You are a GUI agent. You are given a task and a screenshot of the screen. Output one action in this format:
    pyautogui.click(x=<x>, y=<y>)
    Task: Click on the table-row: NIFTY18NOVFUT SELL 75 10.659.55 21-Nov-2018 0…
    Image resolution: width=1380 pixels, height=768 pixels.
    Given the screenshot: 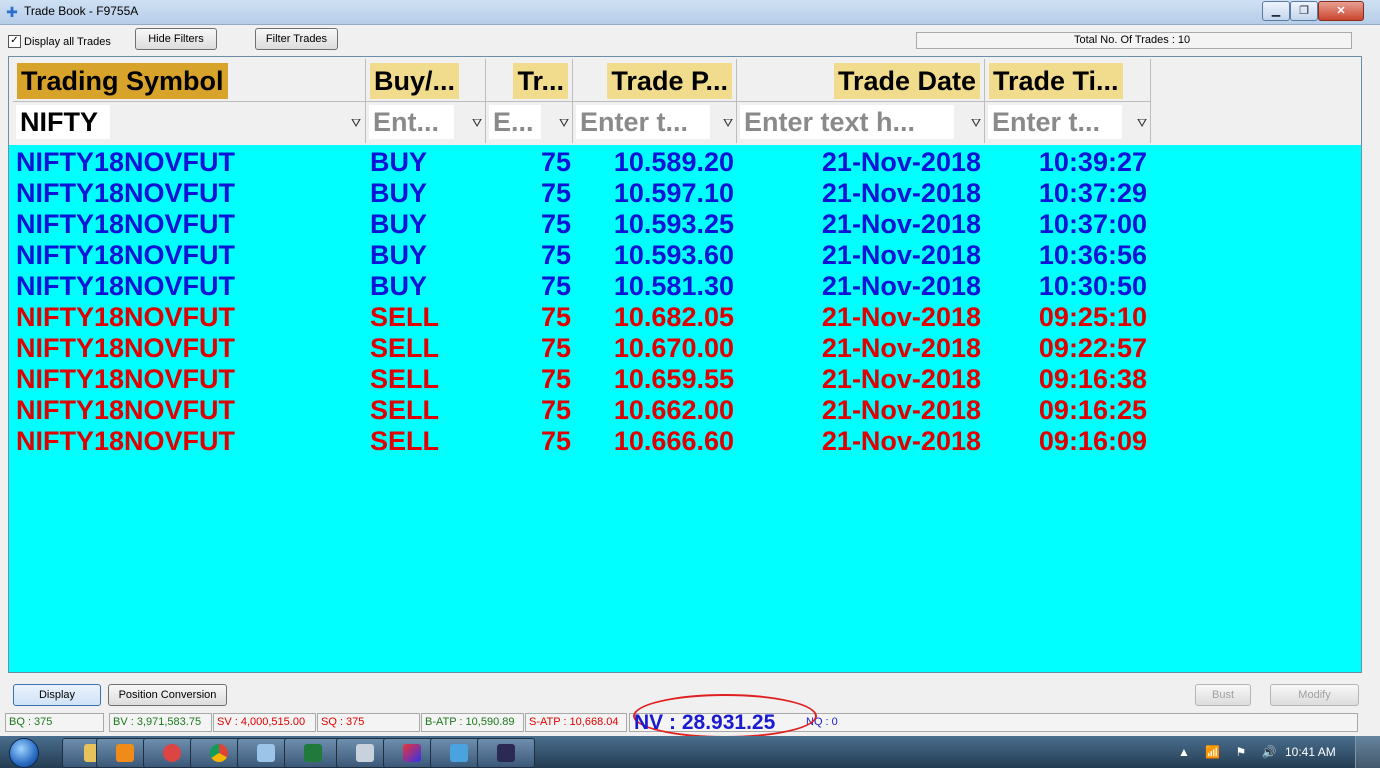 What is the action you would take?
    pyautogui.click(x=685, y=379)
    